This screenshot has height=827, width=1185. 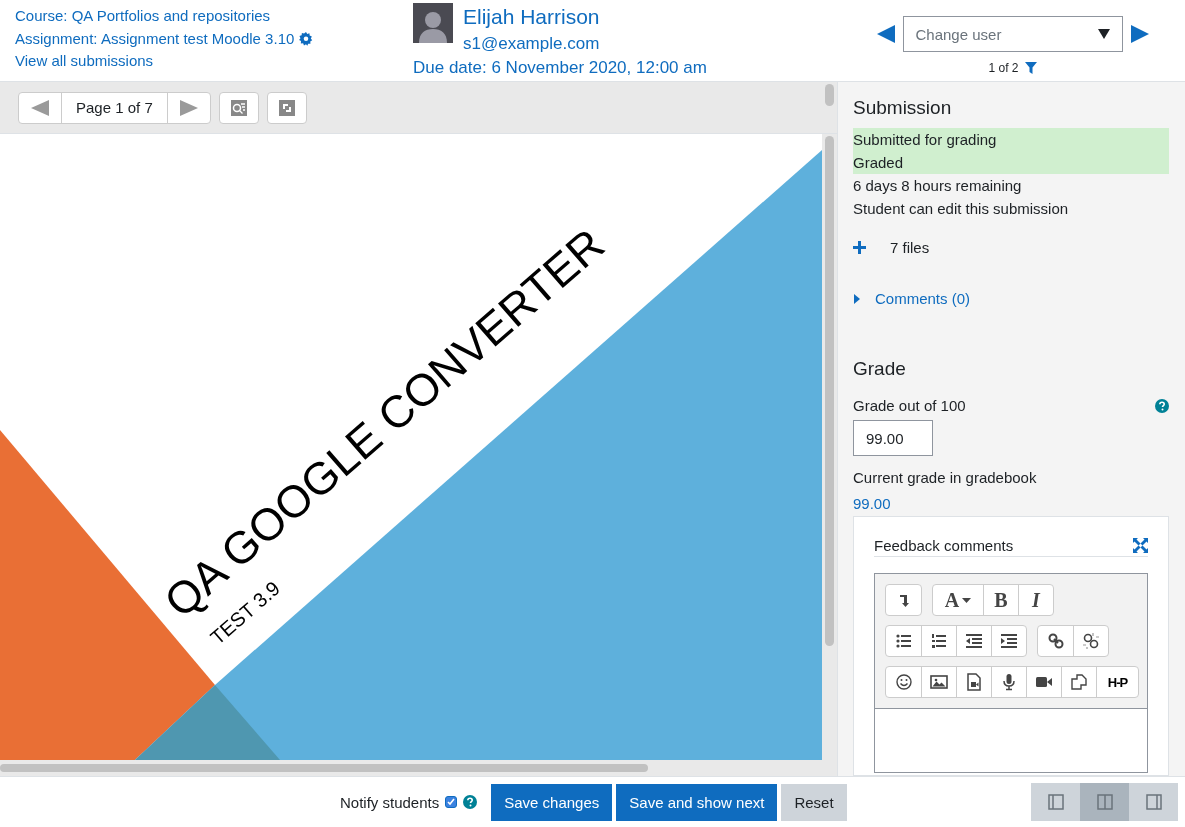 I want to click on user-email-link: s1@example.com, so click(x=671, y=44).